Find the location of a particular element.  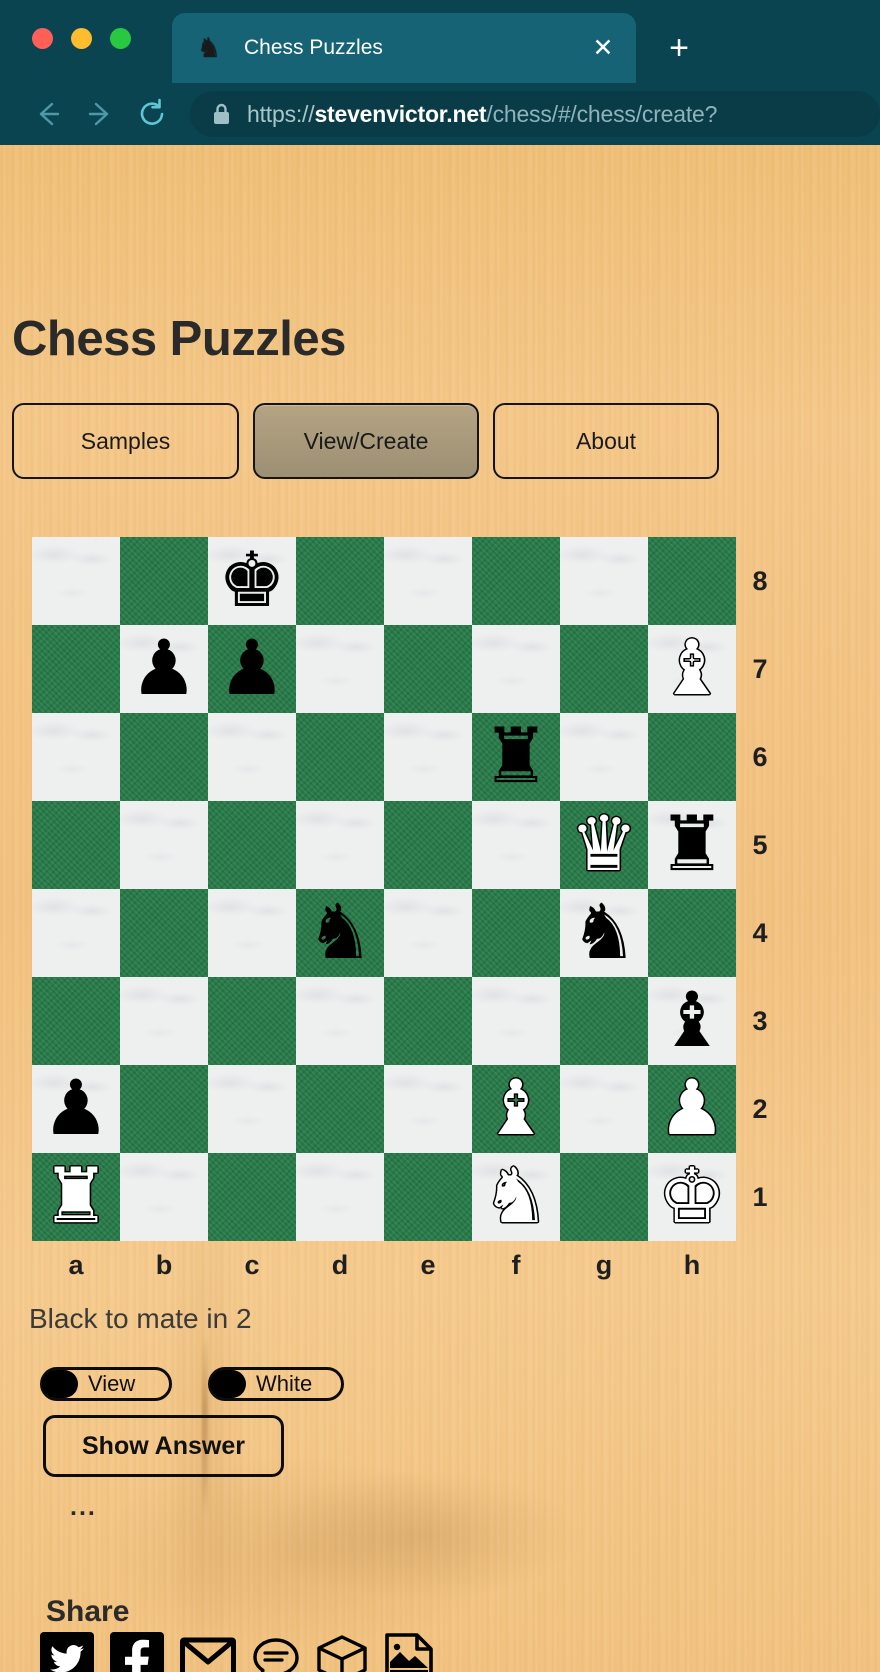

show-answer-button: Show Answer is located at coordinates (163, 1446).